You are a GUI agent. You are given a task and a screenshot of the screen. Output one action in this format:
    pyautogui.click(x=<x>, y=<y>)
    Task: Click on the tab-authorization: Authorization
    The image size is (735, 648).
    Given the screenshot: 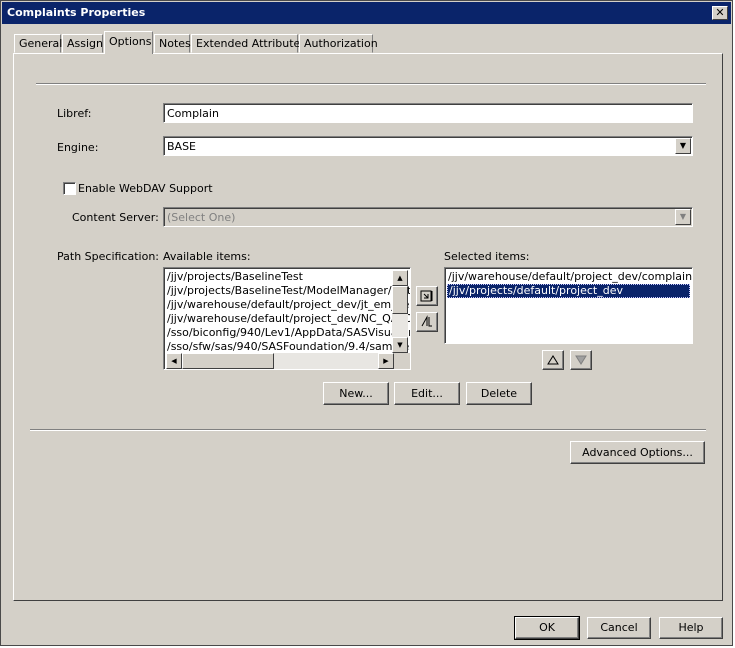 What is the action you would take?
    pyautogui.click(x=338, y=43)
    